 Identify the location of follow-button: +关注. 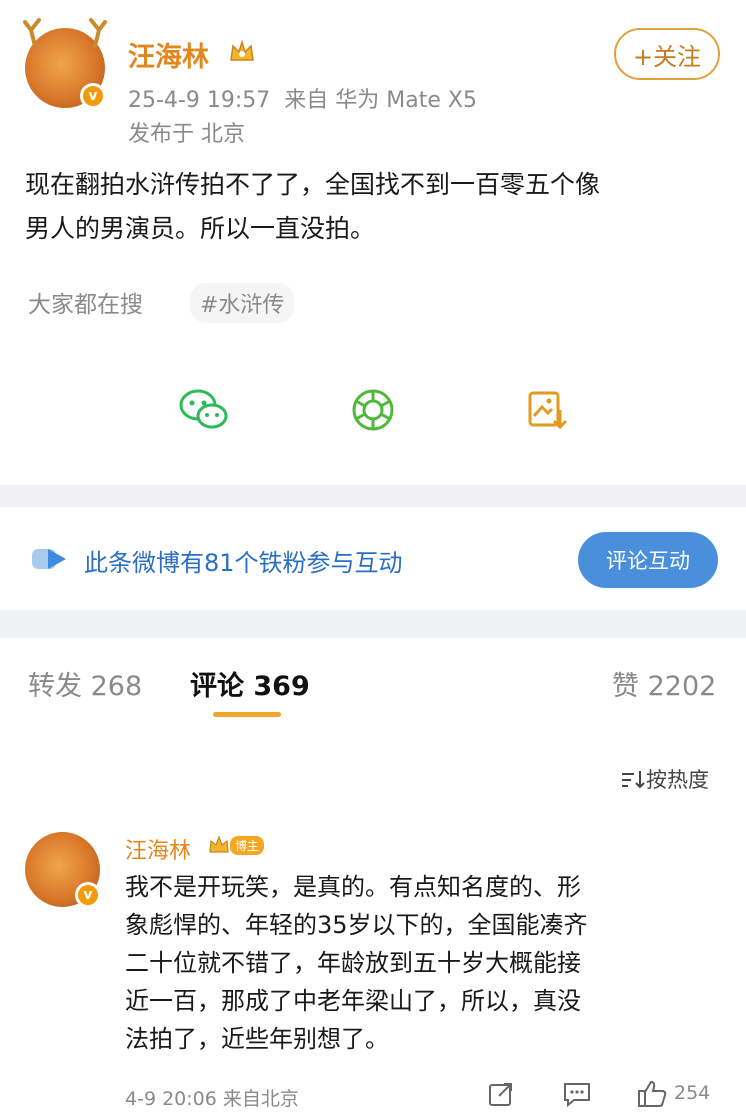
(667, 54).